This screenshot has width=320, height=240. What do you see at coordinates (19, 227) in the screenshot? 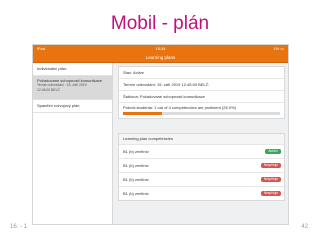
I see `slide-footer-date: 16. - 1` at bounding box center [19, 227].